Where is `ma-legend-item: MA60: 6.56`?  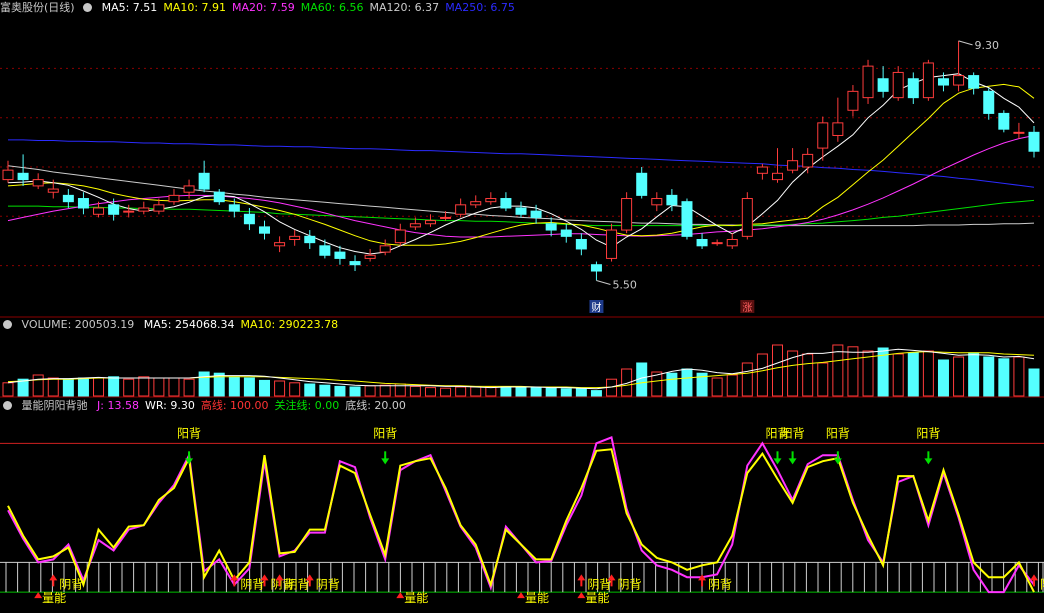
ma-legend-item: MA60: 6.56 is located at coordinates (332, 7).